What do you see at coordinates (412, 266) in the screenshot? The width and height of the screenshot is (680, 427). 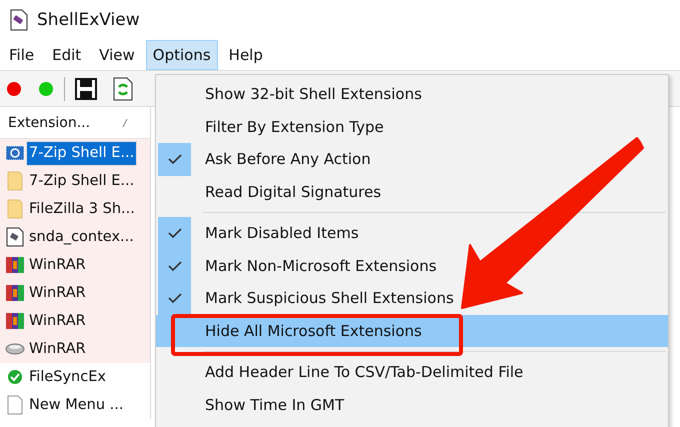 I see `menu-option: Mark Non-Microsoft Extensions` at bounding box center [412, 266].